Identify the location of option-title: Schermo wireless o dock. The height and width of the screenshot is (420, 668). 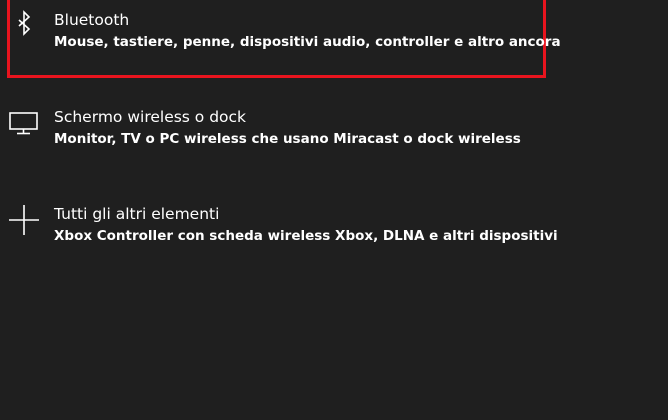
(150, 117).